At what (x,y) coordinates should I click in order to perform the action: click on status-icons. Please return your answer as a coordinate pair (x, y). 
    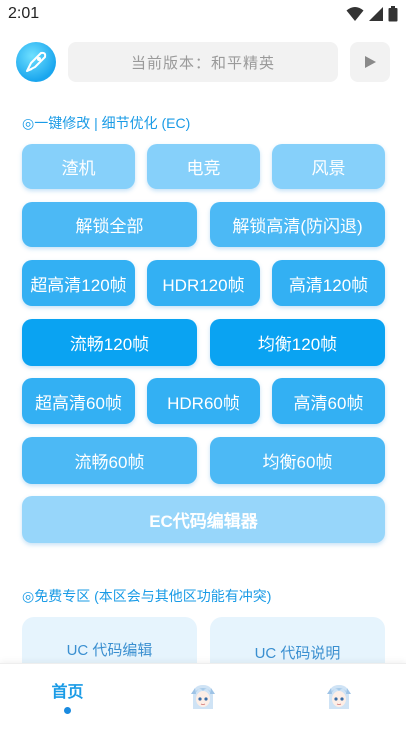
    Looking at the image, I should click on (372, 14).